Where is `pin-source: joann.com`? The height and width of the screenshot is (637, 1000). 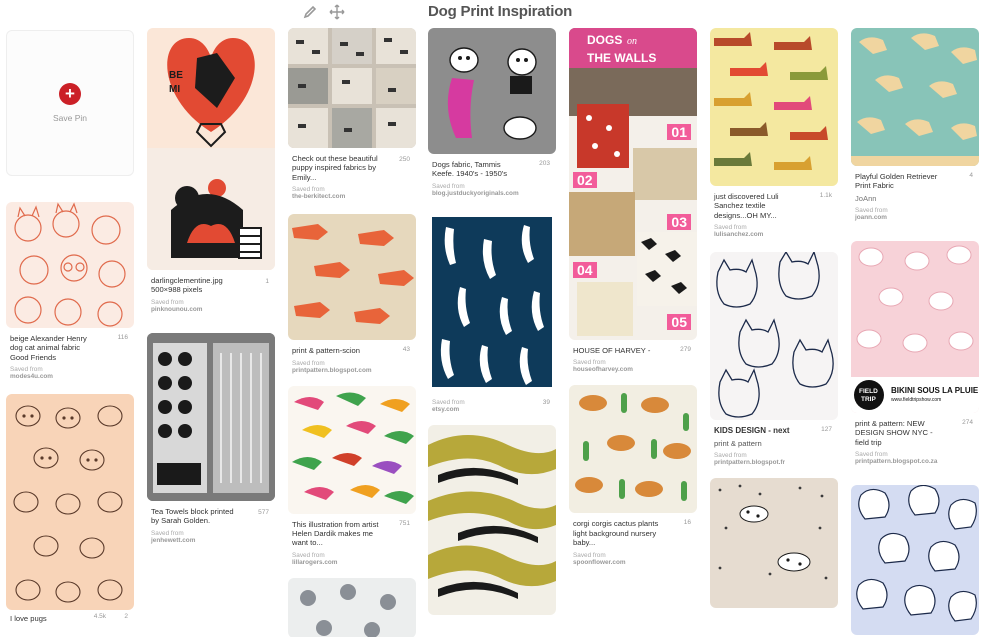 pin-source: joann.com is located at coordinates (915, 217).